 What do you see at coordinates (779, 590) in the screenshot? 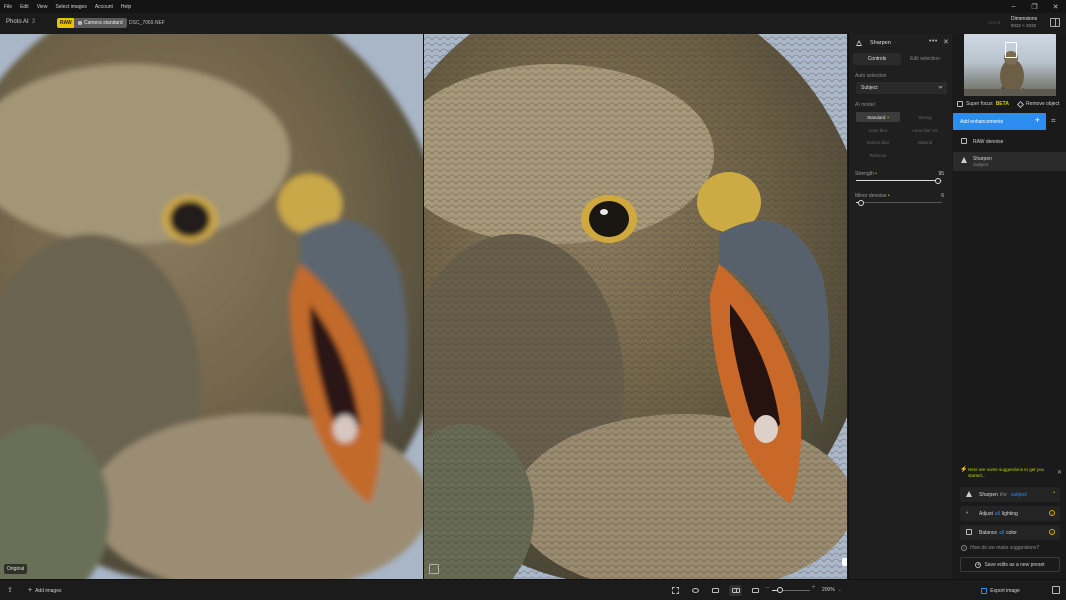
I see `zoom-knob` at bounding box center [779, 590].